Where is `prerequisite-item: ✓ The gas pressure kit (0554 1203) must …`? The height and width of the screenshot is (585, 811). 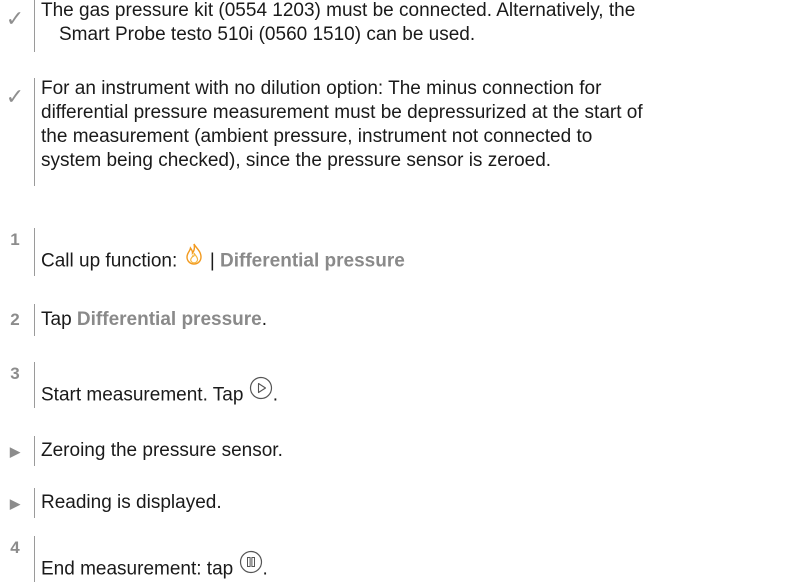 prerequisite-item: ✓ The gas pressure kit (0554 1203) must … is located at coordinates (405, 26).